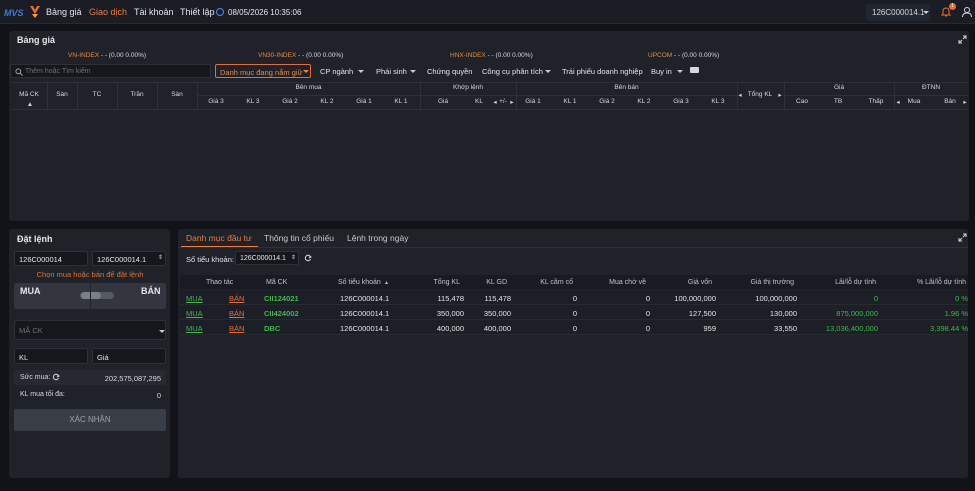 The height and width of the screenshot is (491, 975). What do you see at coordinates (51, 356) in the screenshot?
I see `quantity-input: KL` at bounding box center [51, 356].